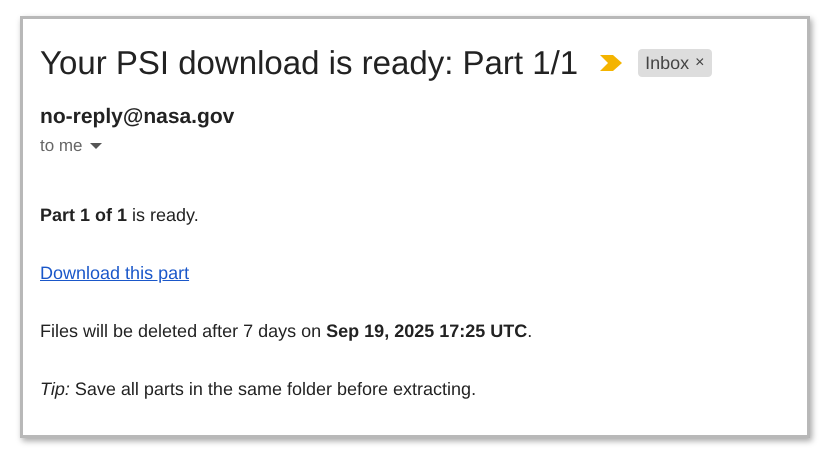 Image resolution: width=833 pixels, height=455 pixels. What do you see at coordinates (120, 215) in the screenshot?
I see `body-paragraph: Part 1 of 1 is ready.` at bounding box center [120, 215].